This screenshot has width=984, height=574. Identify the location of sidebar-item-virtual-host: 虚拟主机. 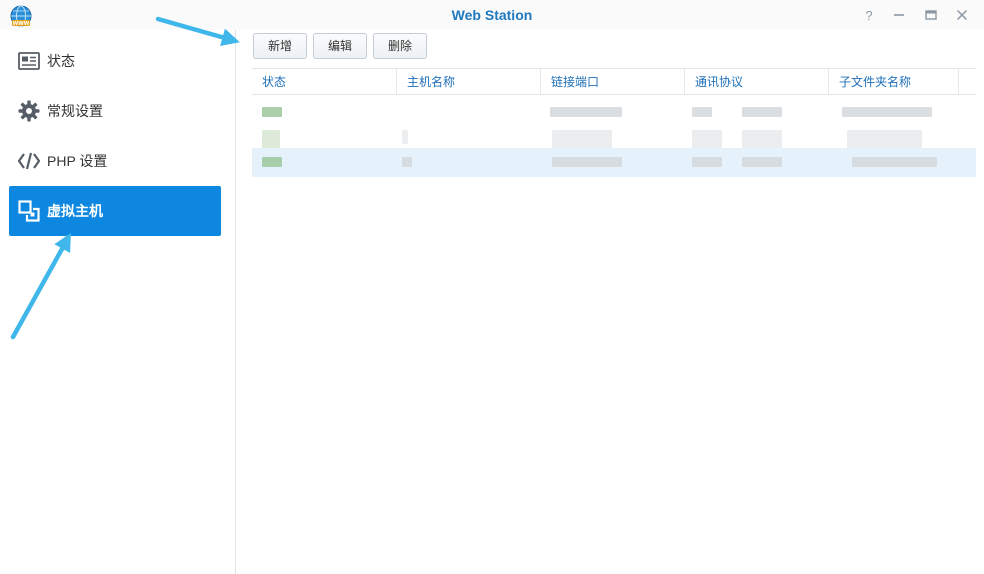
(115, 211).